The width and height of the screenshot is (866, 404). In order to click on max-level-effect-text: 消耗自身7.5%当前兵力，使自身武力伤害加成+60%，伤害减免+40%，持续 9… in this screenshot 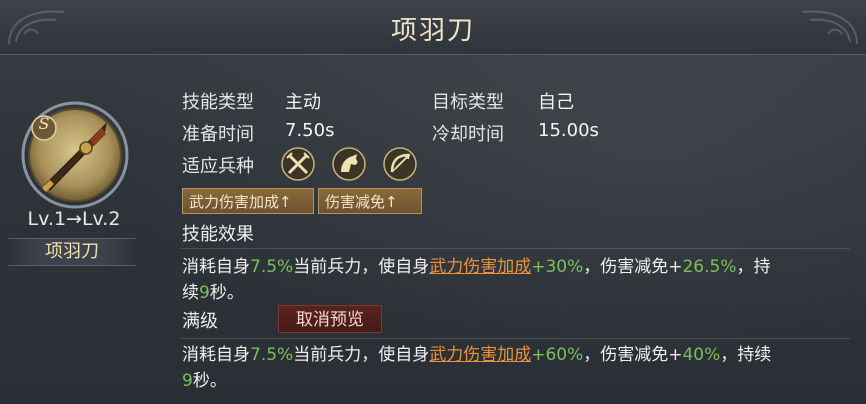, I will do `click(518, 368)`.